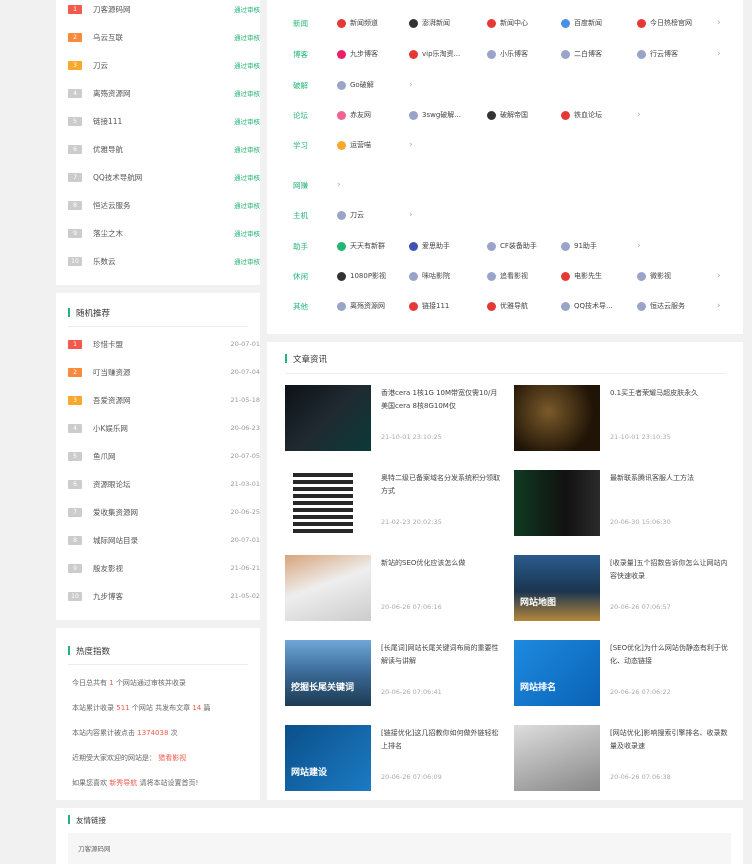 This screenshot has height=864, width=752. I want to click on site-name: 殷友影视, so click(161, 568).